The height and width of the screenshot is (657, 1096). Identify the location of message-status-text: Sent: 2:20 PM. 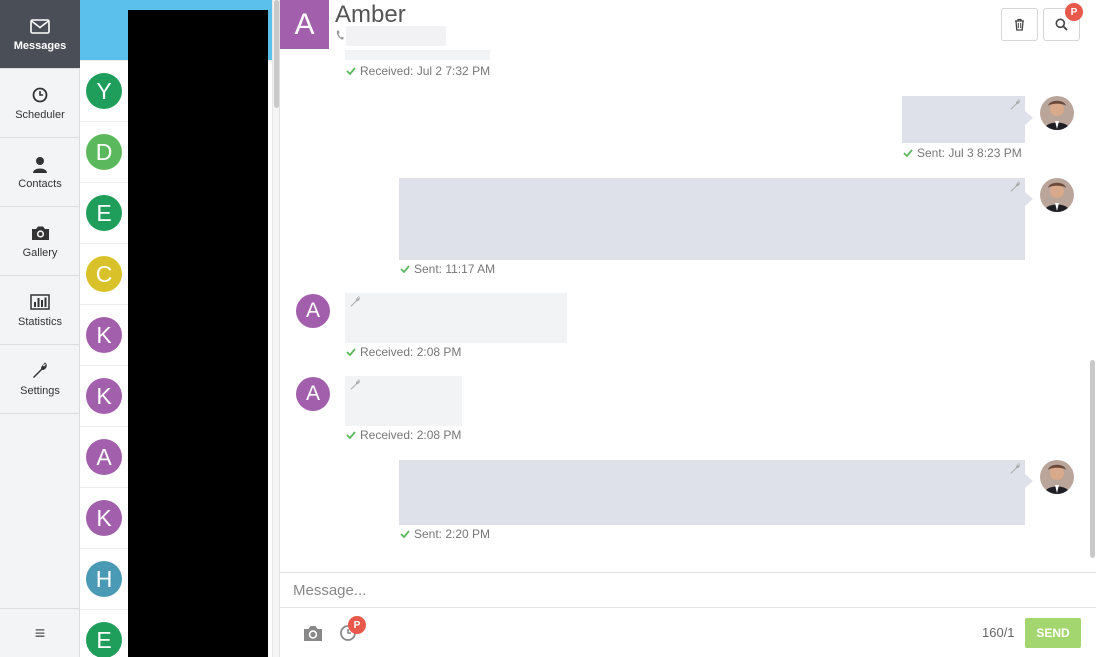
(452, 534).